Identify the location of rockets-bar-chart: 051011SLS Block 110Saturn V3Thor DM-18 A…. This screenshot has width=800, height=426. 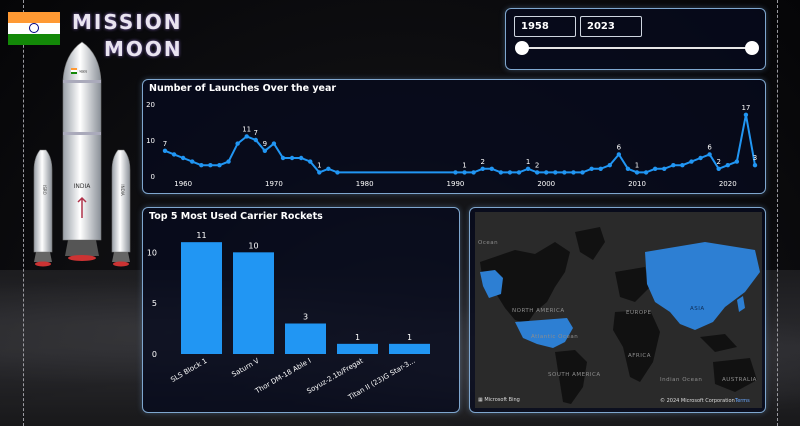
(288, 316).